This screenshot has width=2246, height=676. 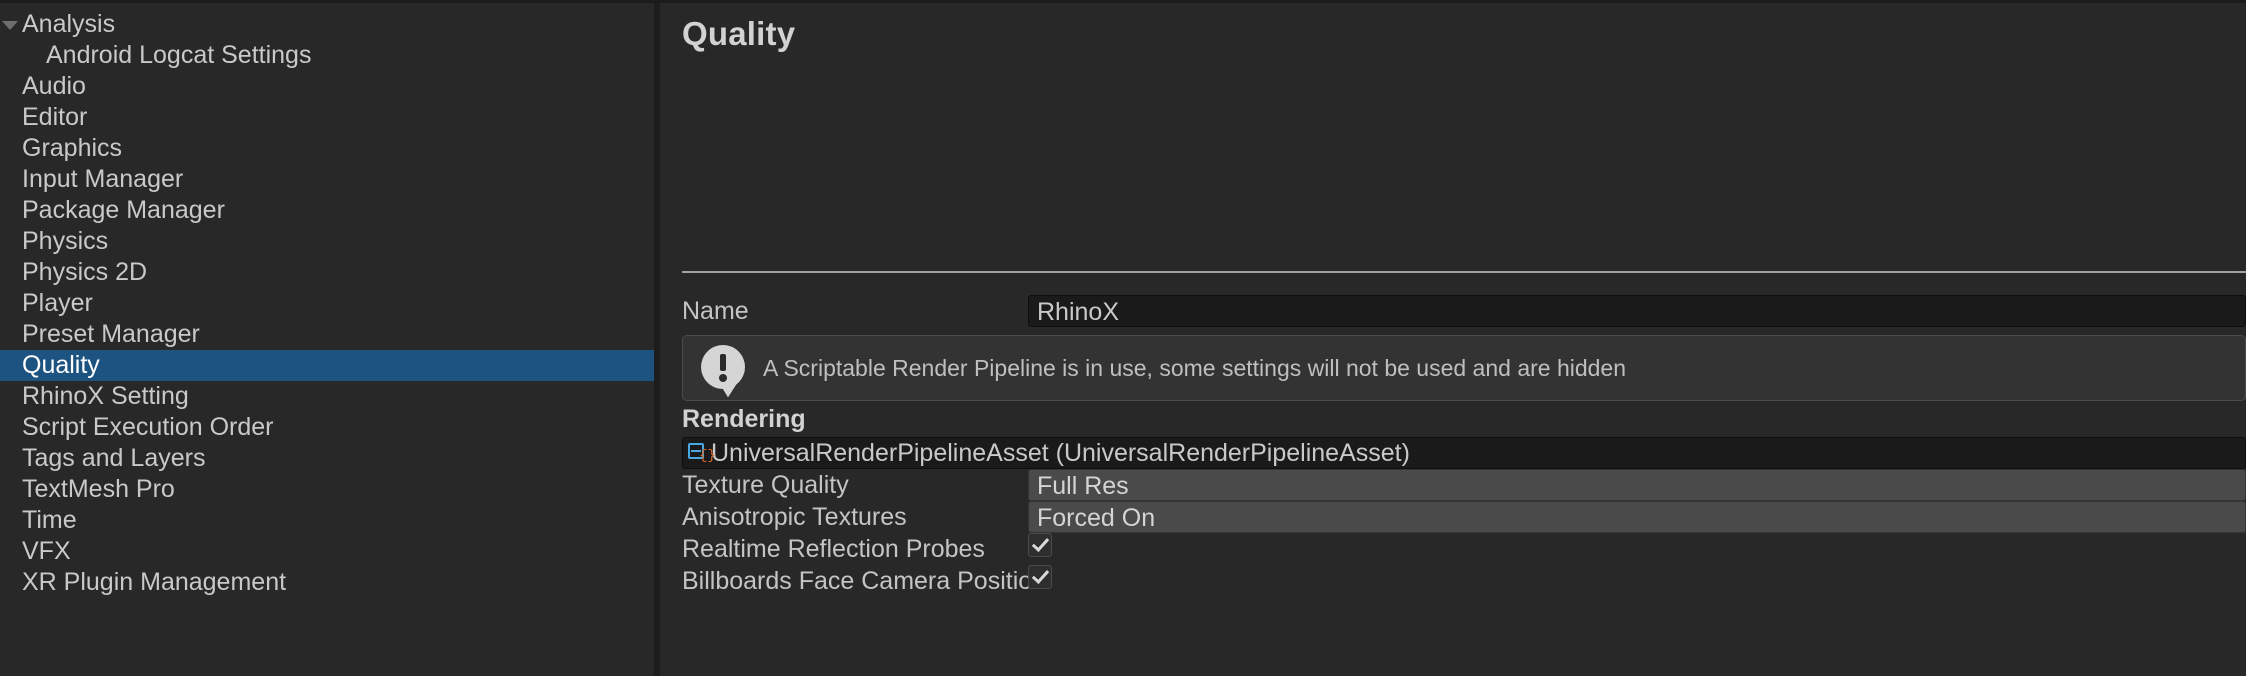 I want to click on sidebar-item-label: Player, so click(x=57, y=303).